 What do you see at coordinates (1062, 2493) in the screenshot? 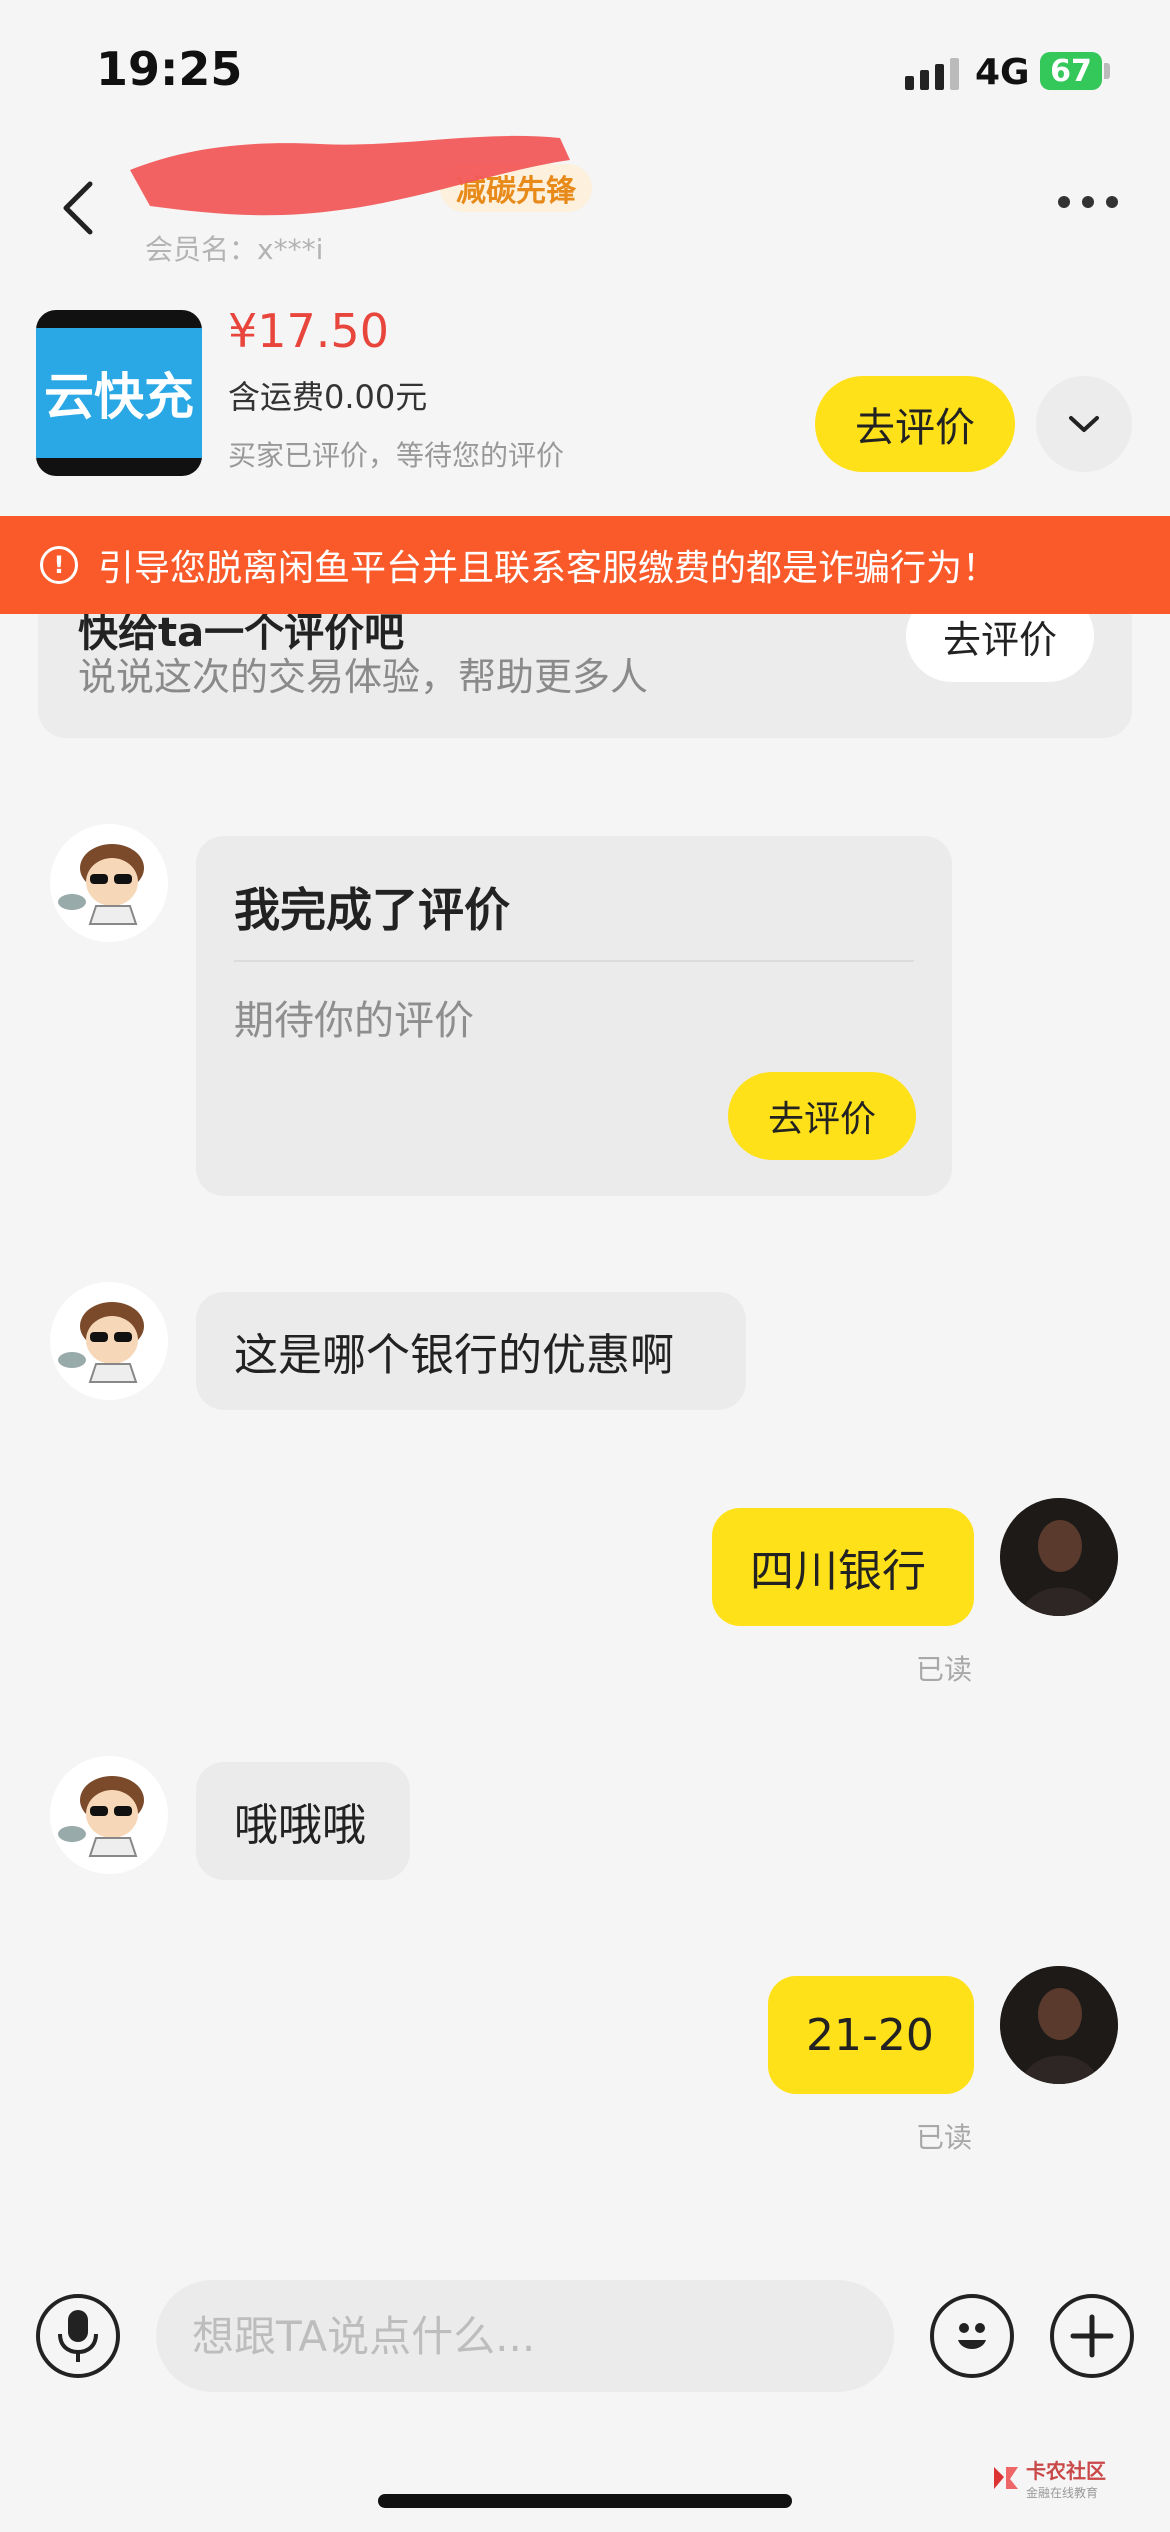
I see `watermark-subtitle: 金融在线教育` at bounding box center [1062, 2493].